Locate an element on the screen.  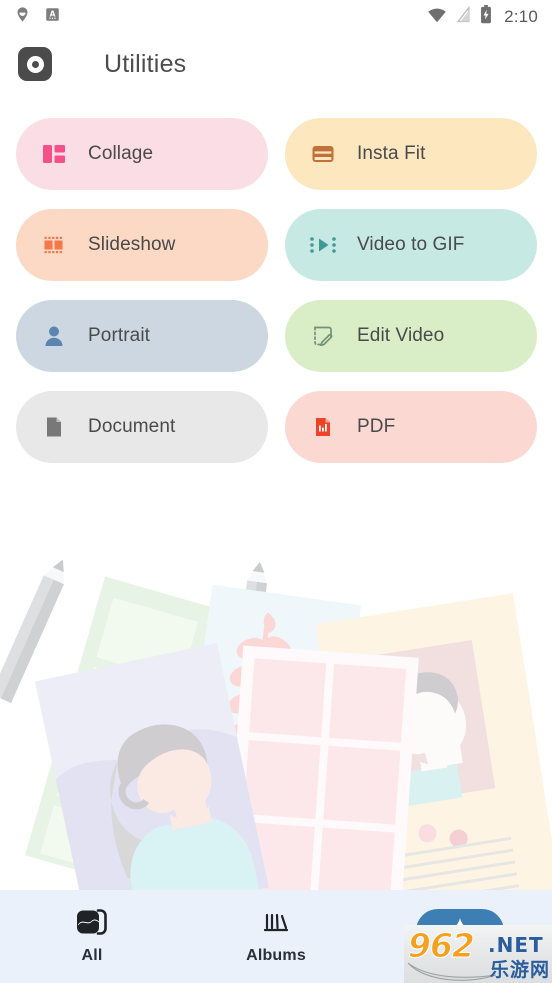
font-size-icon: A is located at coordinates (52, 17).